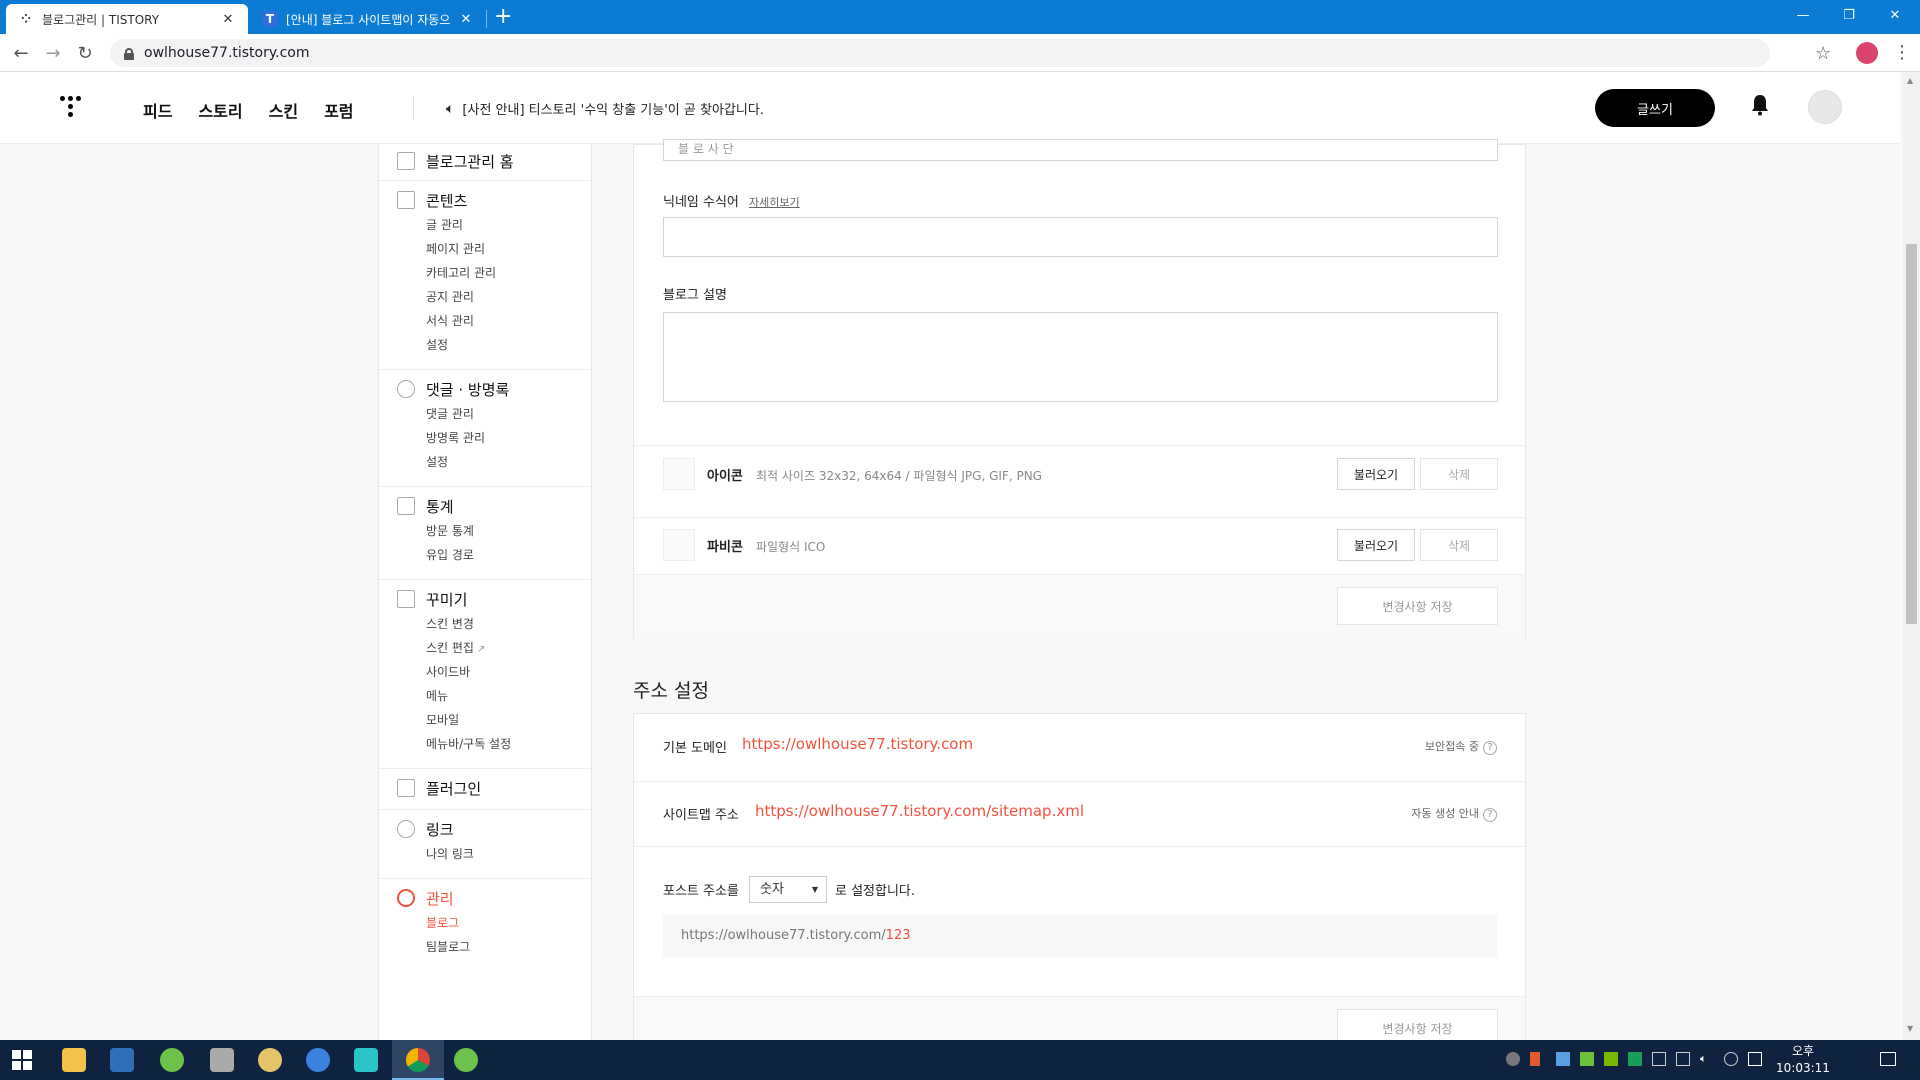  Describe the element at coordinates (485, 624) in the screenshot. I see `sidebar-item-skin-change: 스킨 변경` at that location.